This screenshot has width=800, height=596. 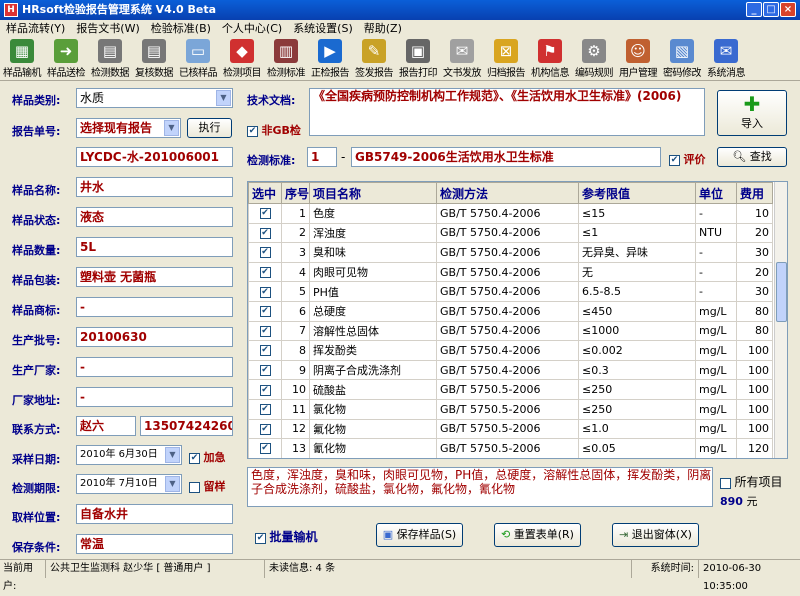 I want to click on report-no-field: LYCDC-水-201006001, so click(x=154, y=157).